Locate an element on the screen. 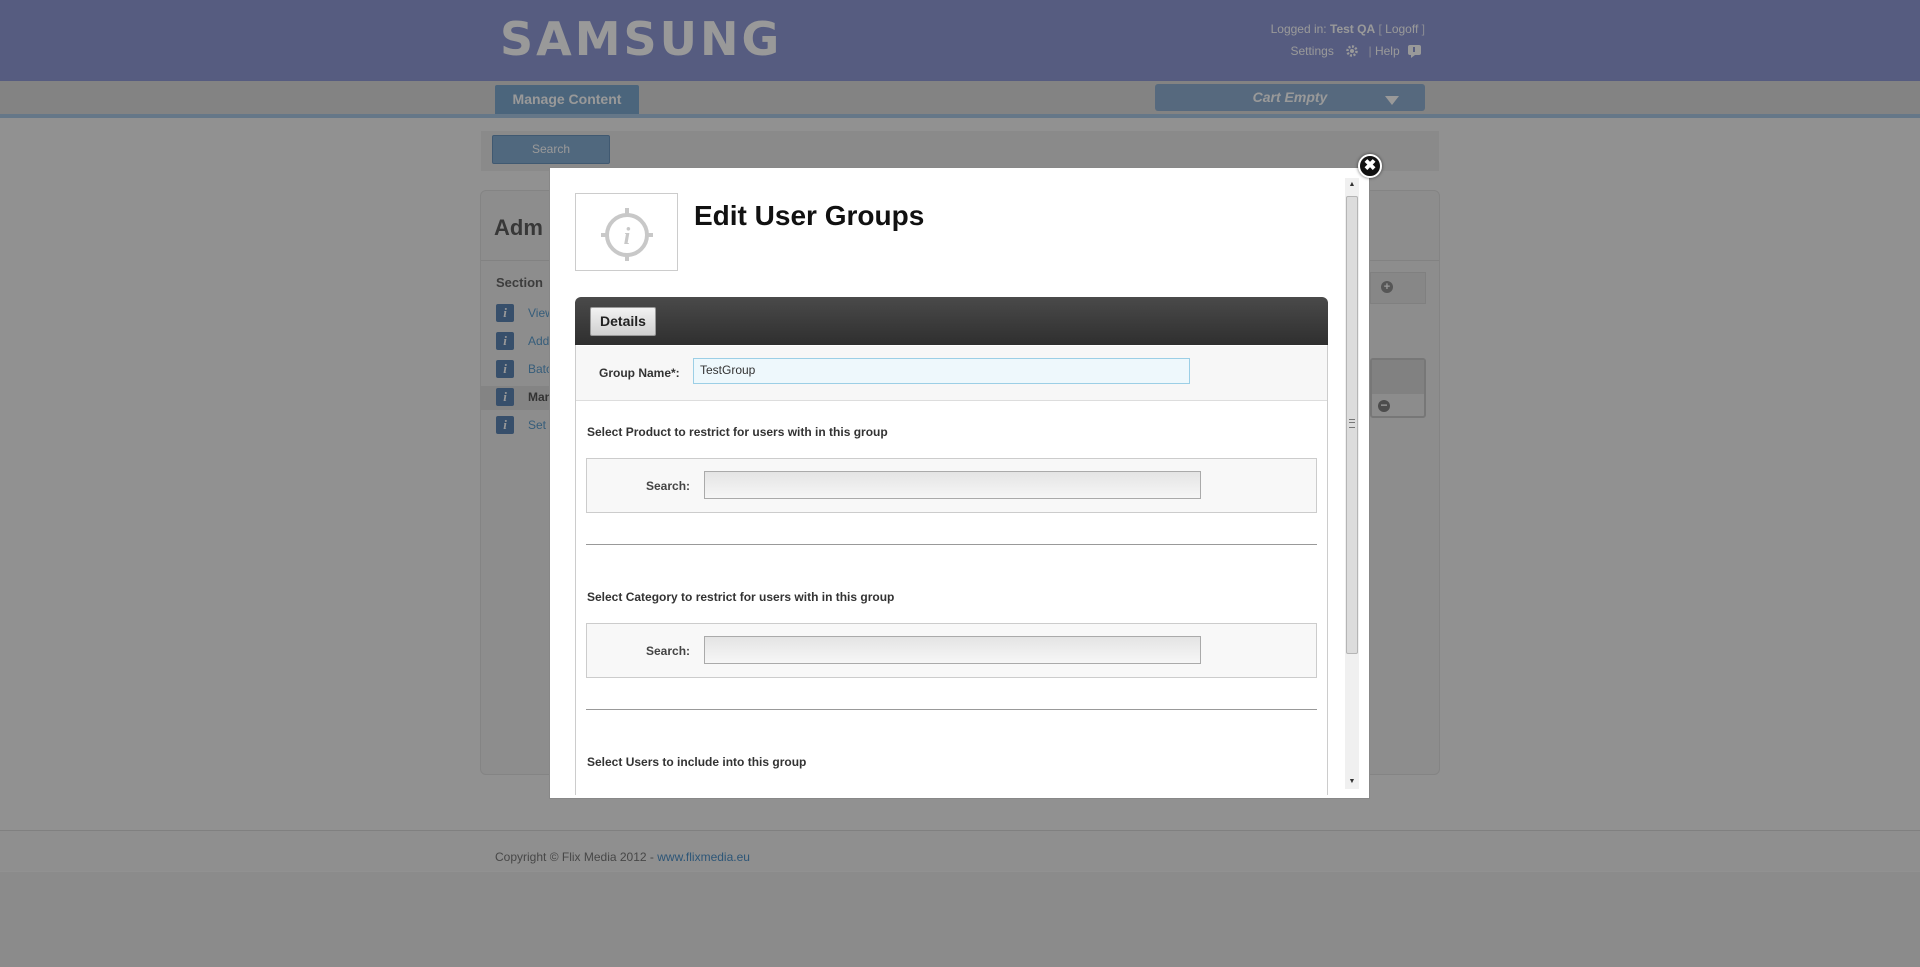 This screenshot has width=1920, height=967. details-tabbar is located at coordinates (951, 321).